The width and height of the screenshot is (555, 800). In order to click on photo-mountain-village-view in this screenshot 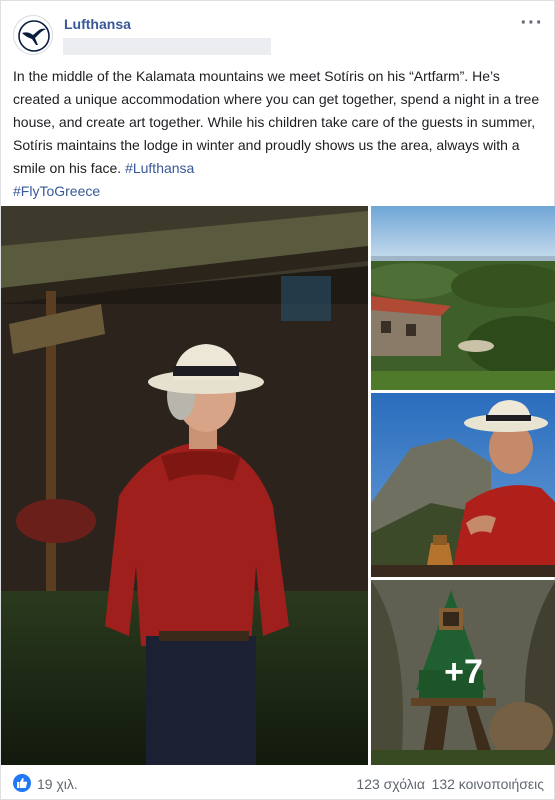, I will do `click(463, 298)`.